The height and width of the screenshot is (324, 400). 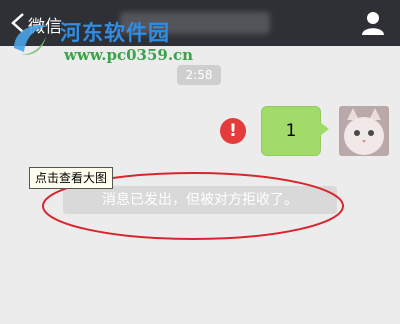 I want to click on watermark-url: www.pc0359.cn, so click(x=129, y=55).